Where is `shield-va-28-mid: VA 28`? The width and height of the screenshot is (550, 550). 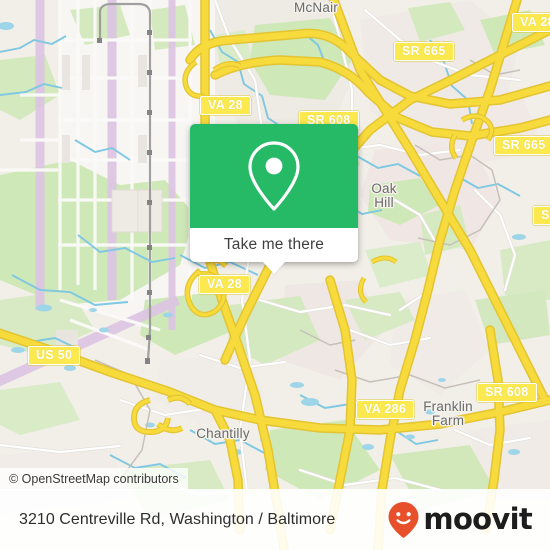 shield-va-28-mid: VA 28 is located at coordinates (224, 285).